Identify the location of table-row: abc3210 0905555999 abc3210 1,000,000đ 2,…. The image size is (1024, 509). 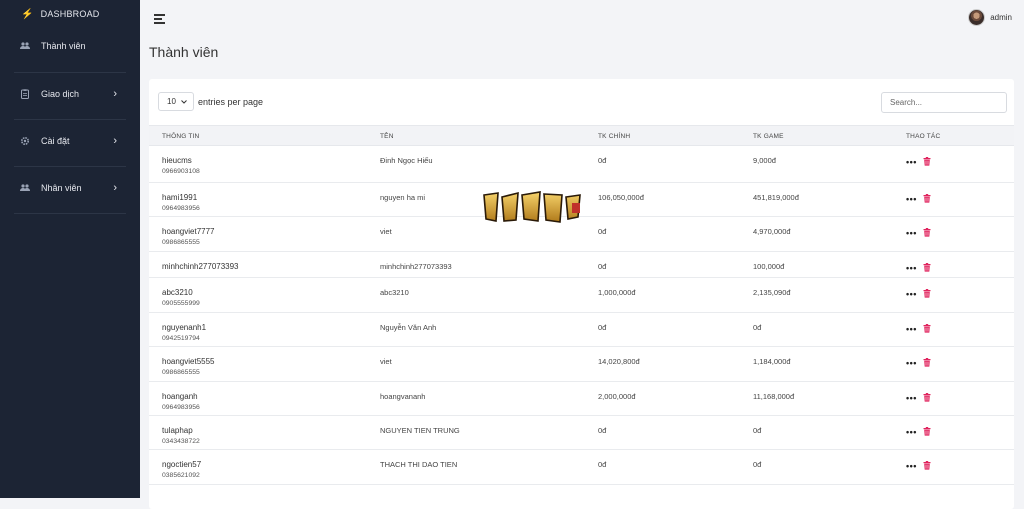
(581, 295).